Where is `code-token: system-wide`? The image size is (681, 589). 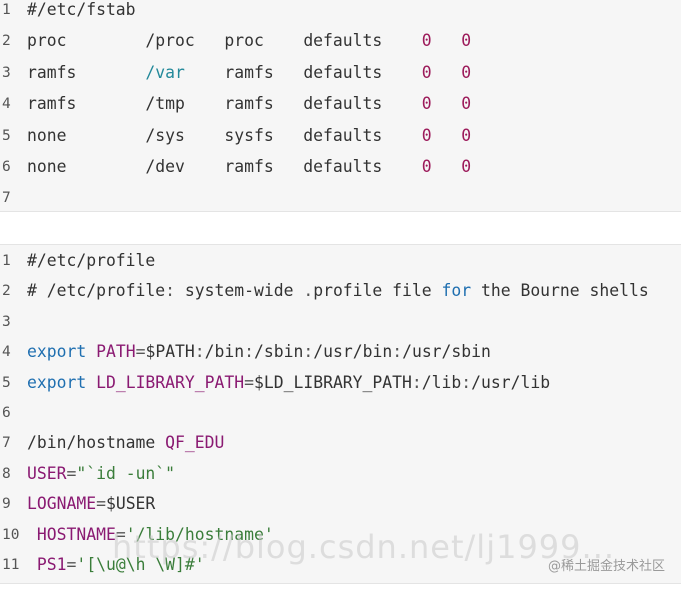
code-token: system-wide is located at coordinates (239, 291).